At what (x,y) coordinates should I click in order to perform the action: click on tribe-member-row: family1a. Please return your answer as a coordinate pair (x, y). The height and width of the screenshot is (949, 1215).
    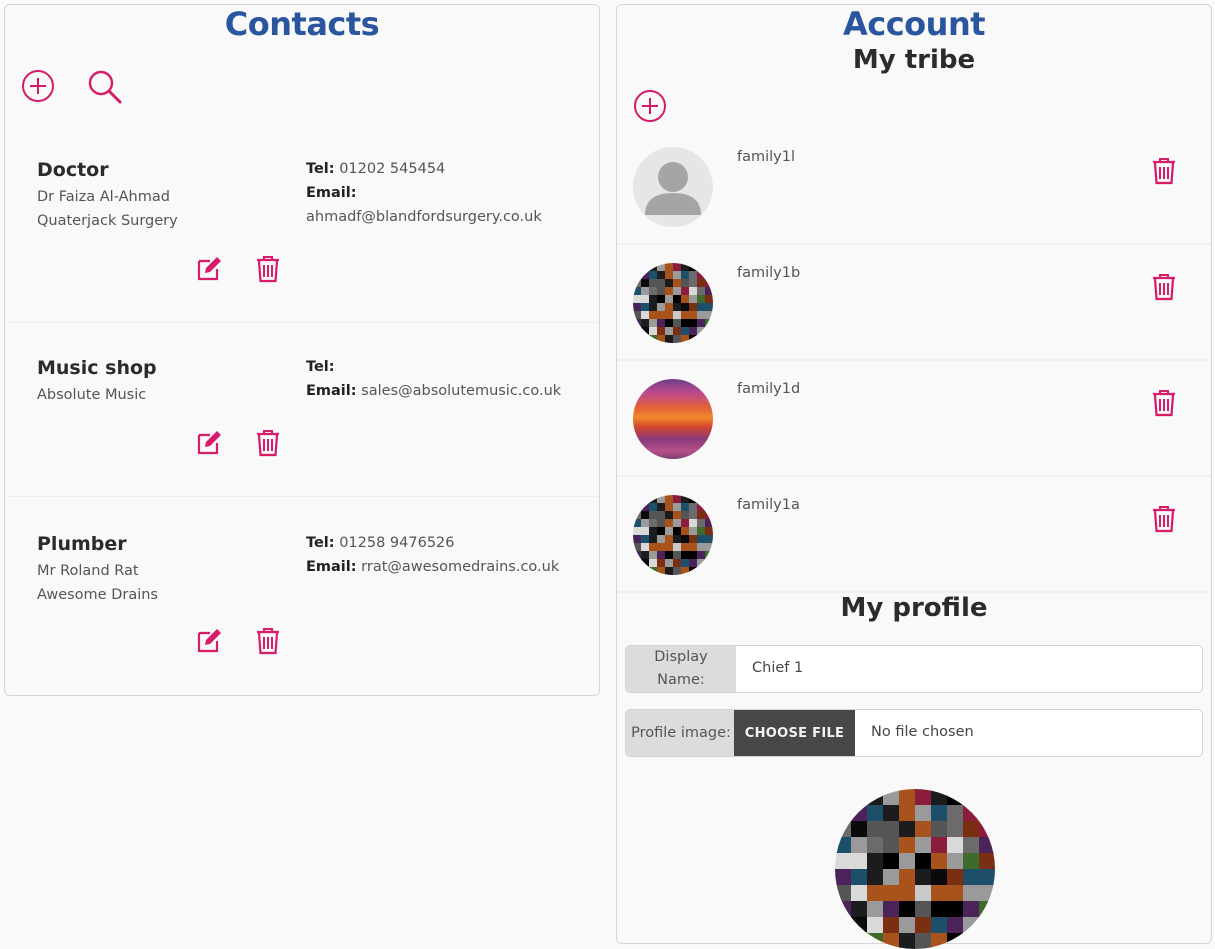
    Looking at the image, I should click on (914, 535).